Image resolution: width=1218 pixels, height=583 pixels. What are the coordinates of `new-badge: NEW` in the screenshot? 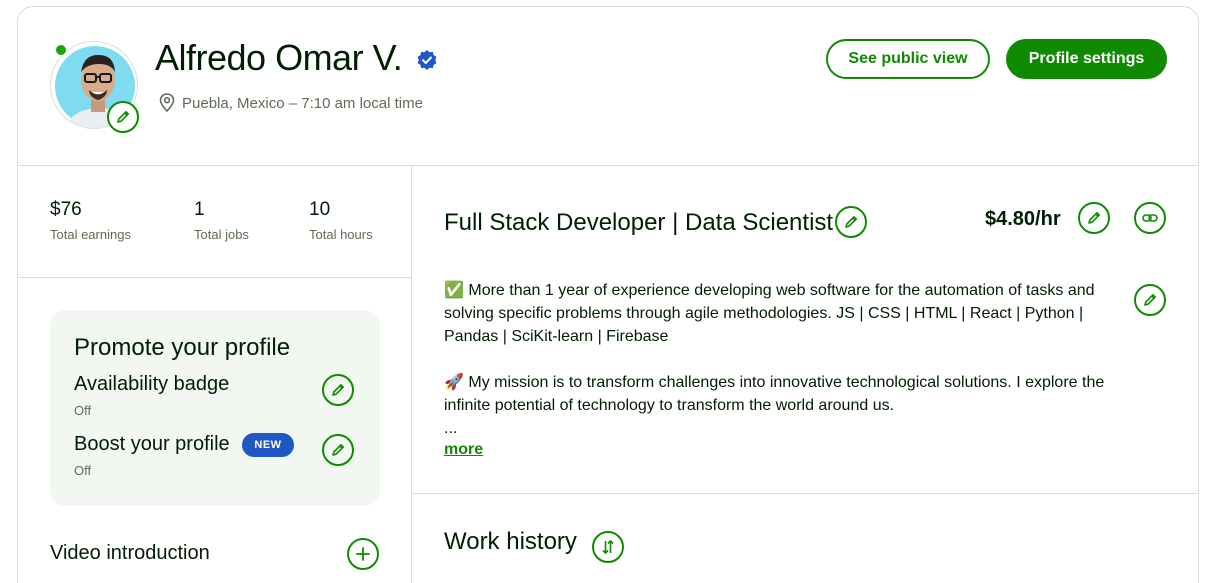 It's located at (268, 445).